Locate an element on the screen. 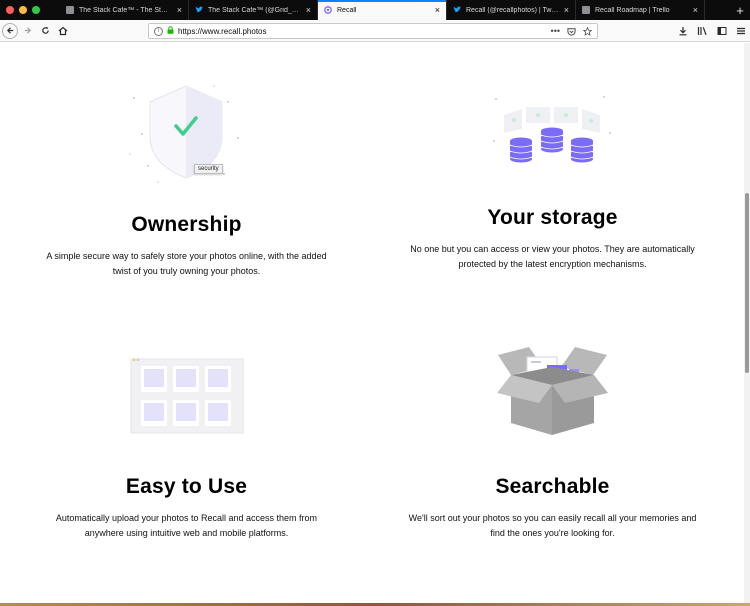 The image size is (750, 606). page-actions-menu-icon: ••• is located at coordinates (555, 31).